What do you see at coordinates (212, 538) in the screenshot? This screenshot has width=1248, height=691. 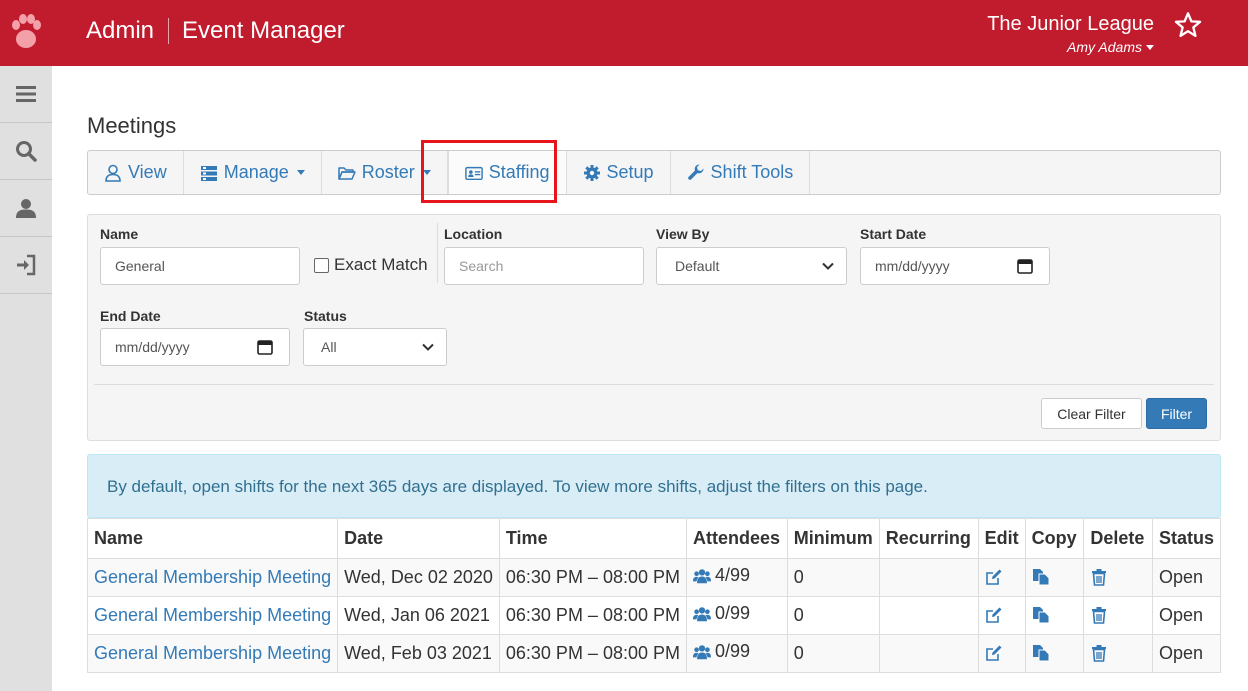 I see `column-header-name: Name` at bounding box center [212, 538].